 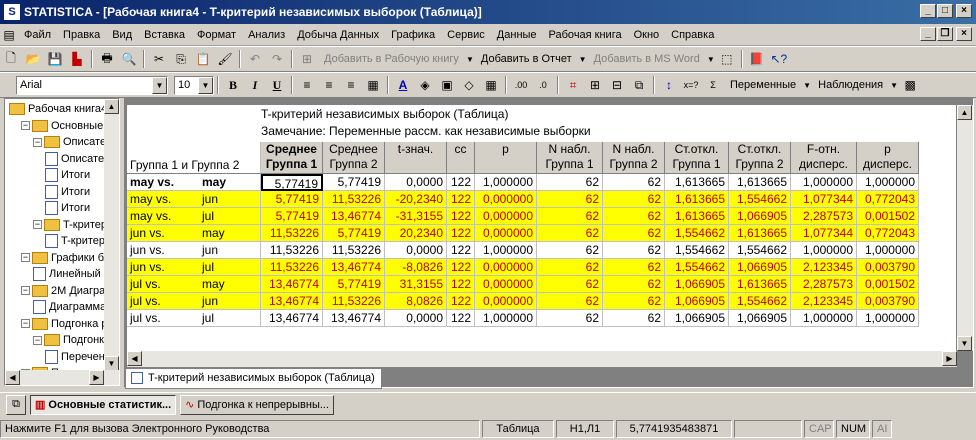 I want to click on copy-icon: ⎘, so click(x=181, y=59).